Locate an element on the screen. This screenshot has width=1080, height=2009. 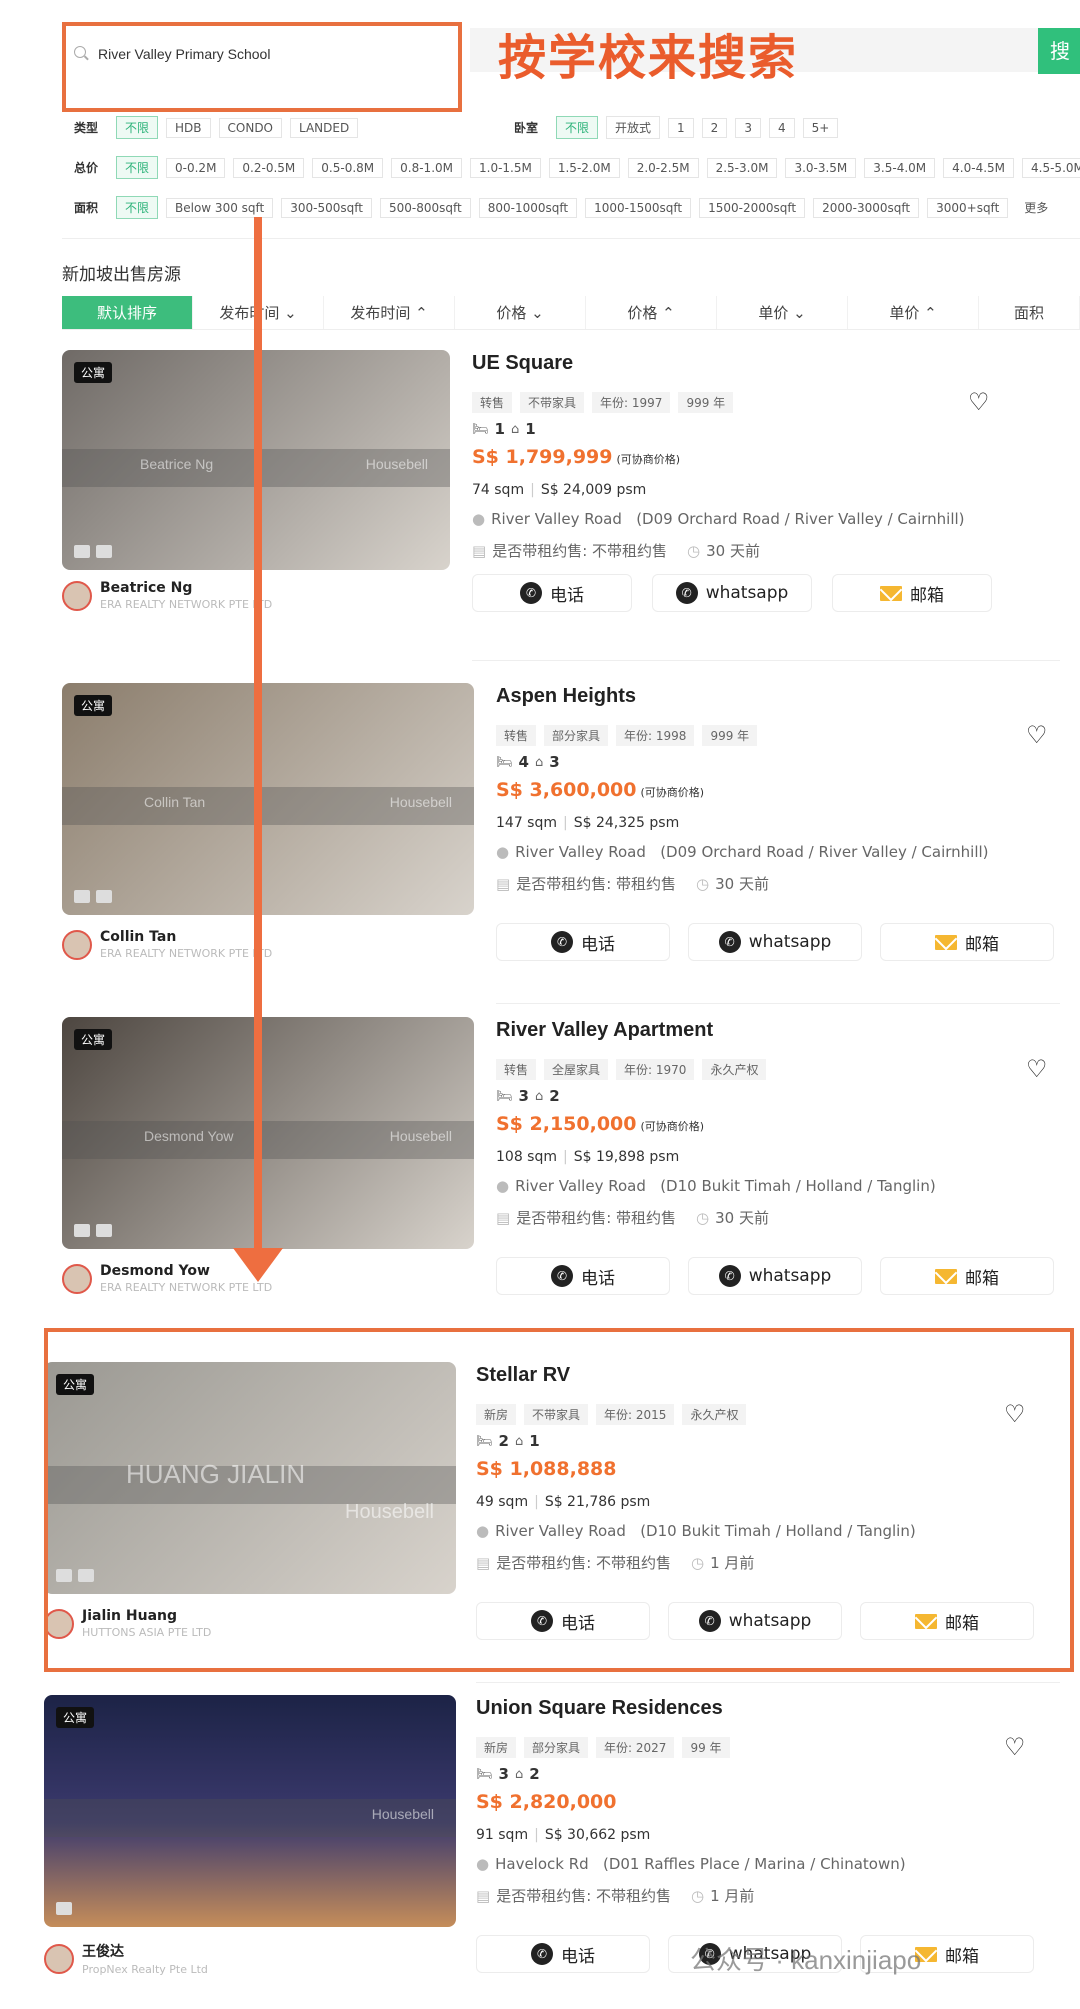
filter-chip-price: 2.5-3.0M is located at coordinates (742, 167).